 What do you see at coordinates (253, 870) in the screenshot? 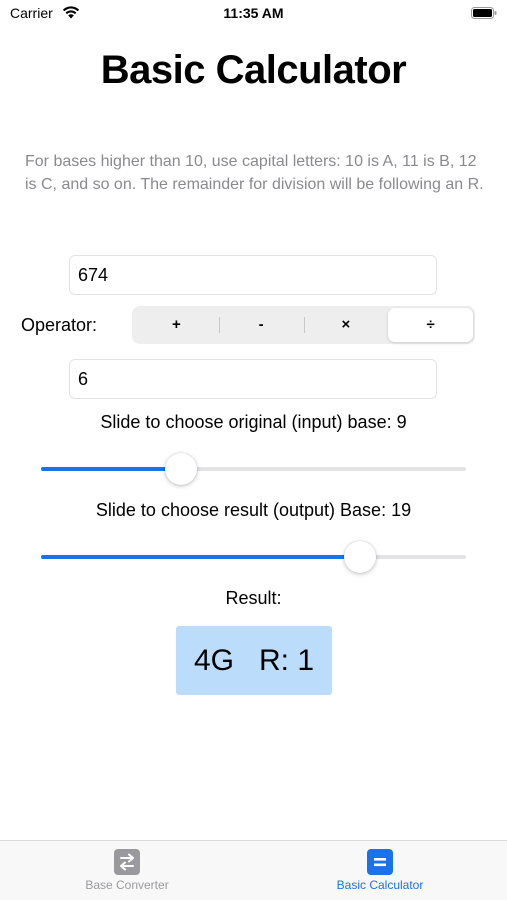
I see `tab-bar: Base Converter Basic Calculator` at bounding box center [253, 870].